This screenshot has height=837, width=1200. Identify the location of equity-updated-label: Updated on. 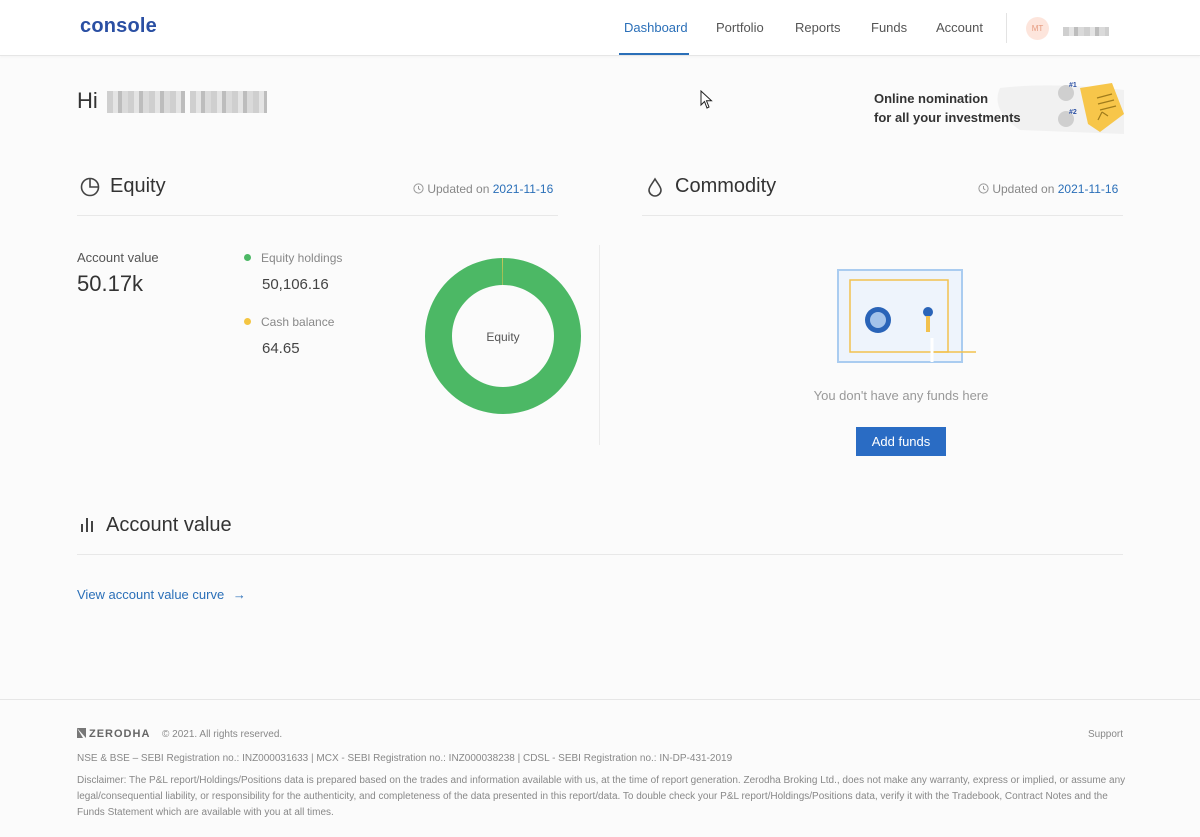
(458, 189).